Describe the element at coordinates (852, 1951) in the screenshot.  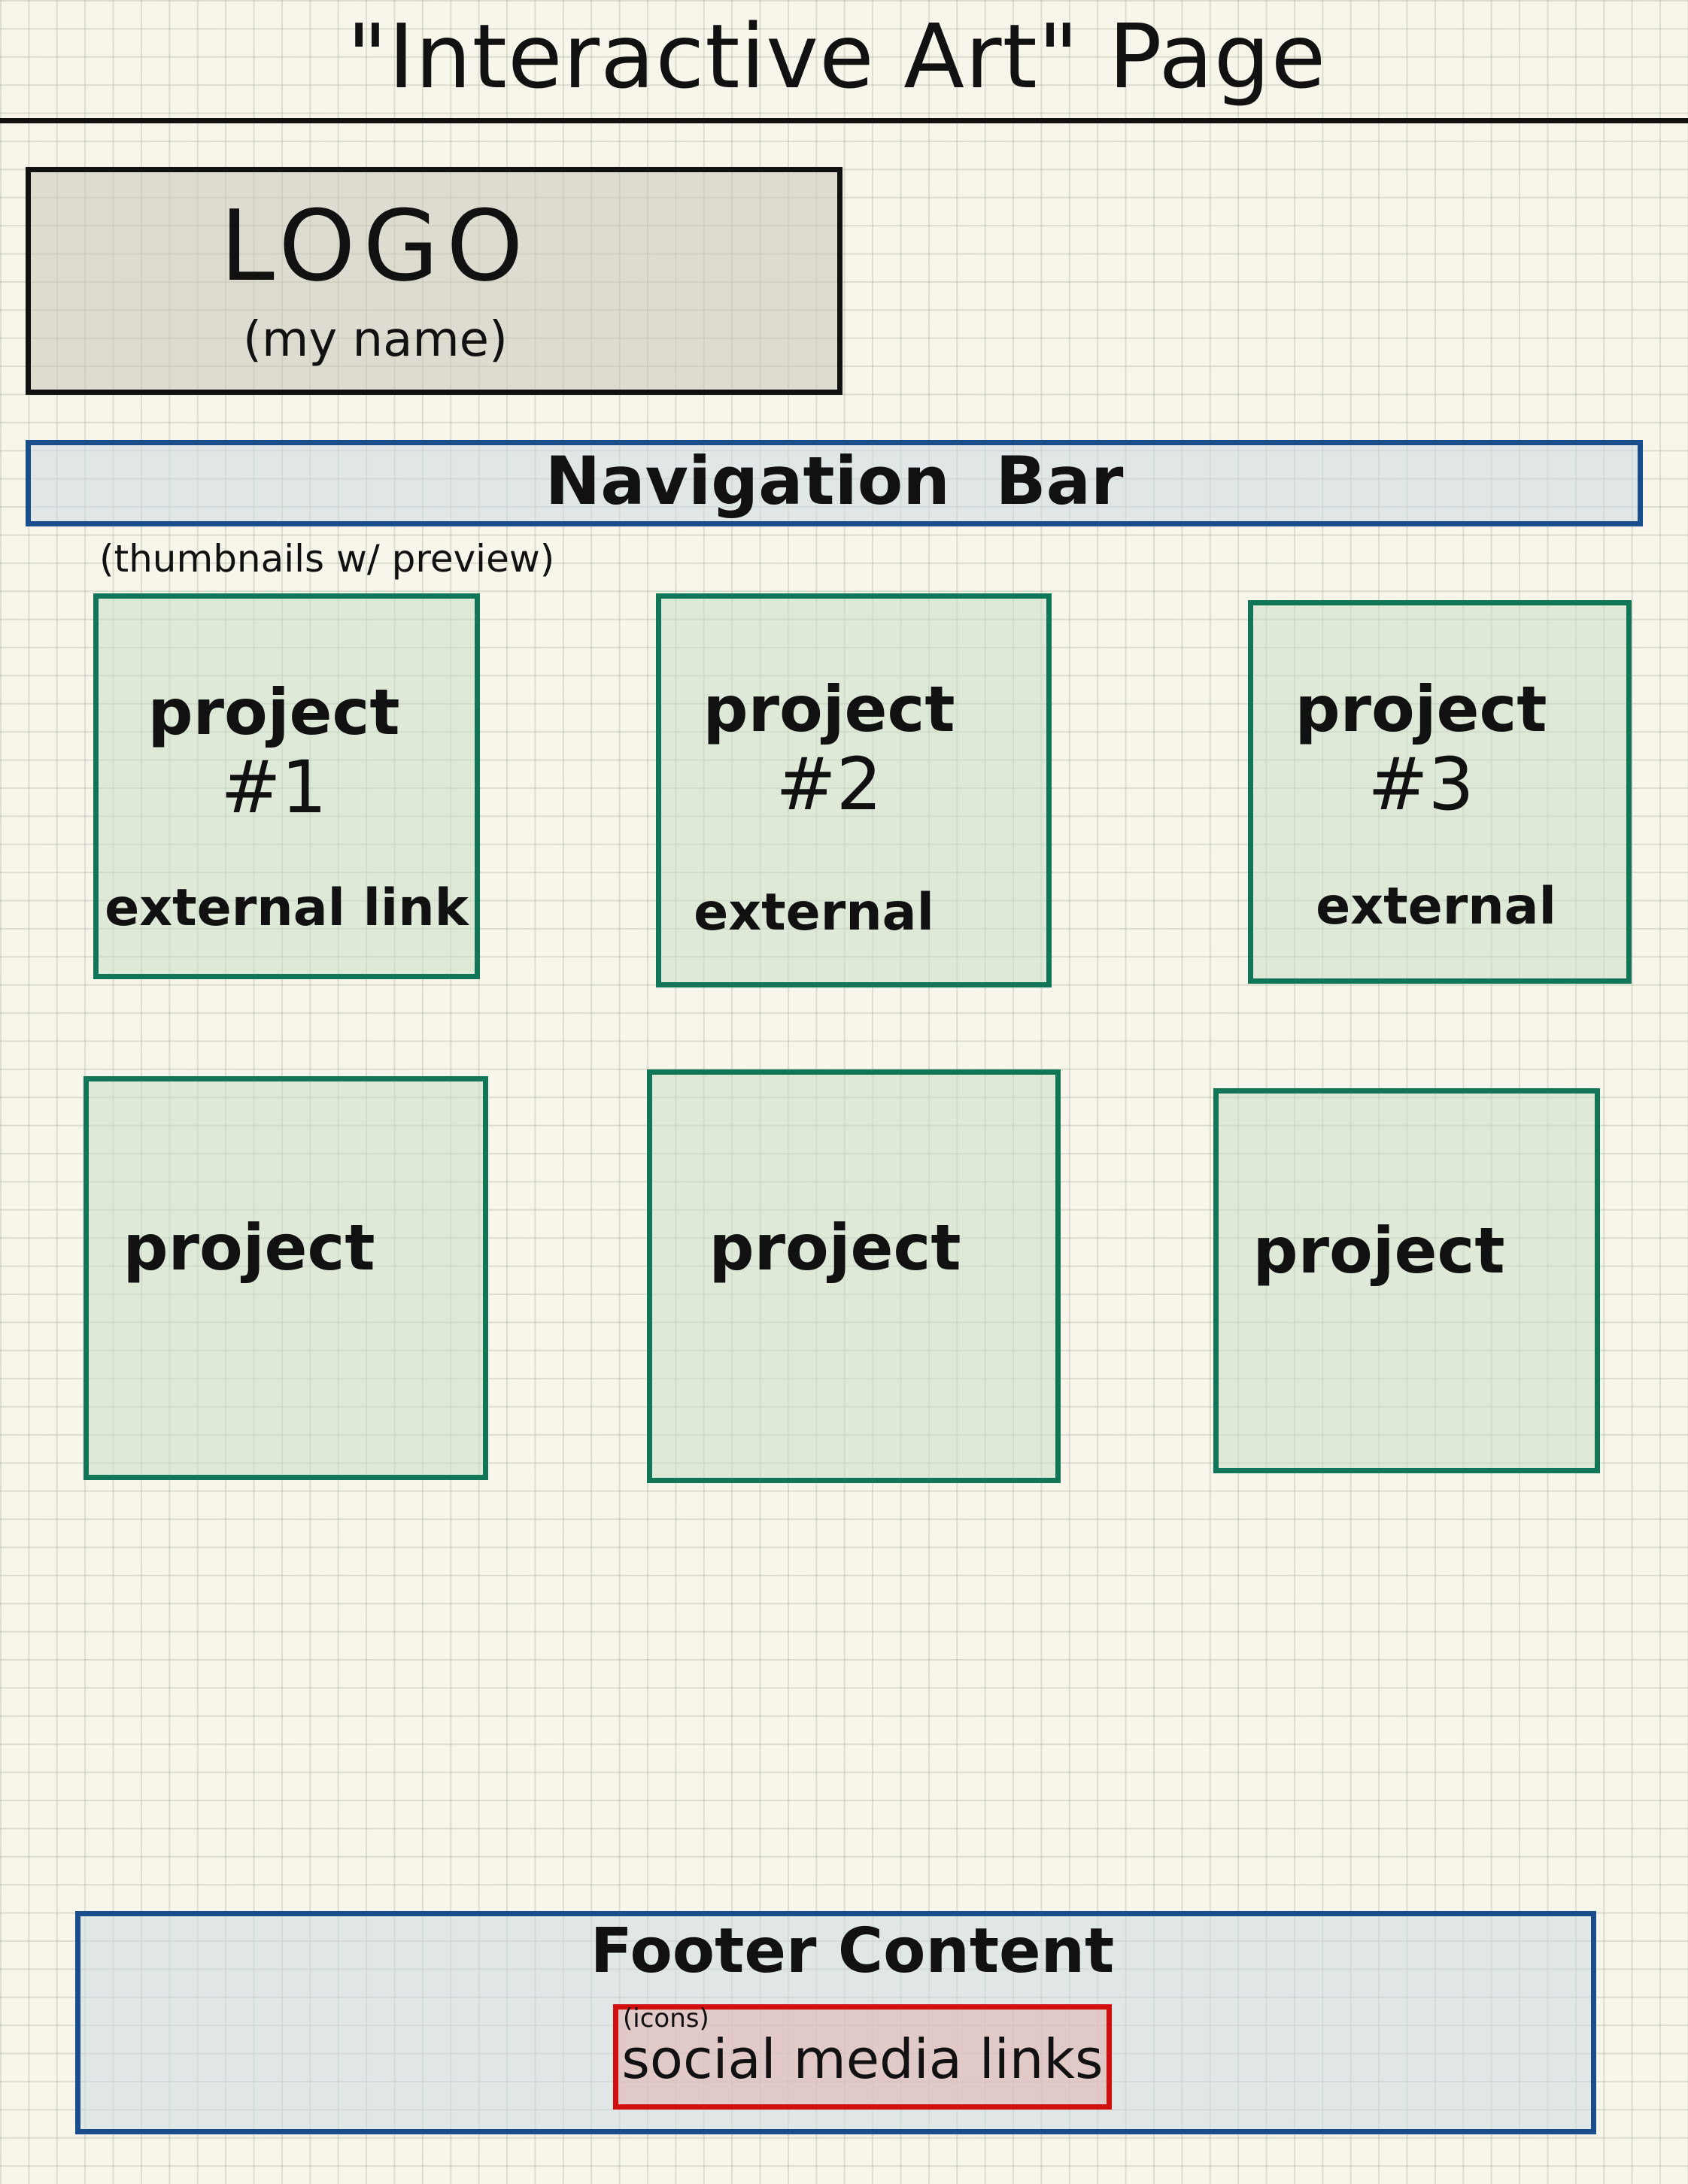
I see `footer-title: Footer Content` at that location.